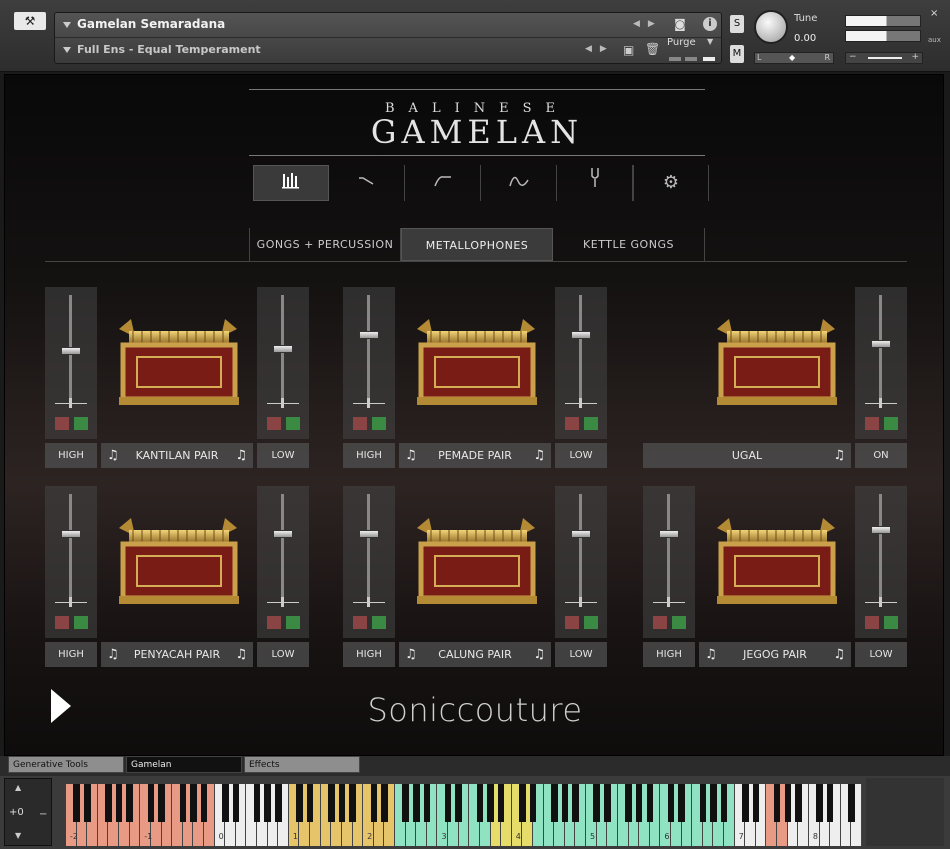 Image resolution: width=950 pixels, height=849 pixels. Describe the element at coordinates (18, 835) in the screenshot. I see `octave-down-icon: ▼` at that location.